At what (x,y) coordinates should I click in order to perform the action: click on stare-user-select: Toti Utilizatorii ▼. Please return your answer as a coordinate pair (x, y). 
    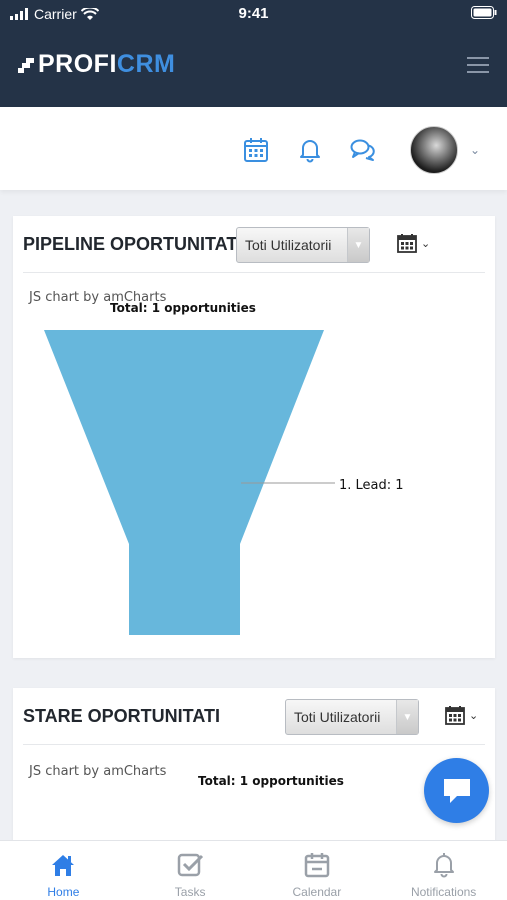
    Looking at the image, I should click on (352, 717).